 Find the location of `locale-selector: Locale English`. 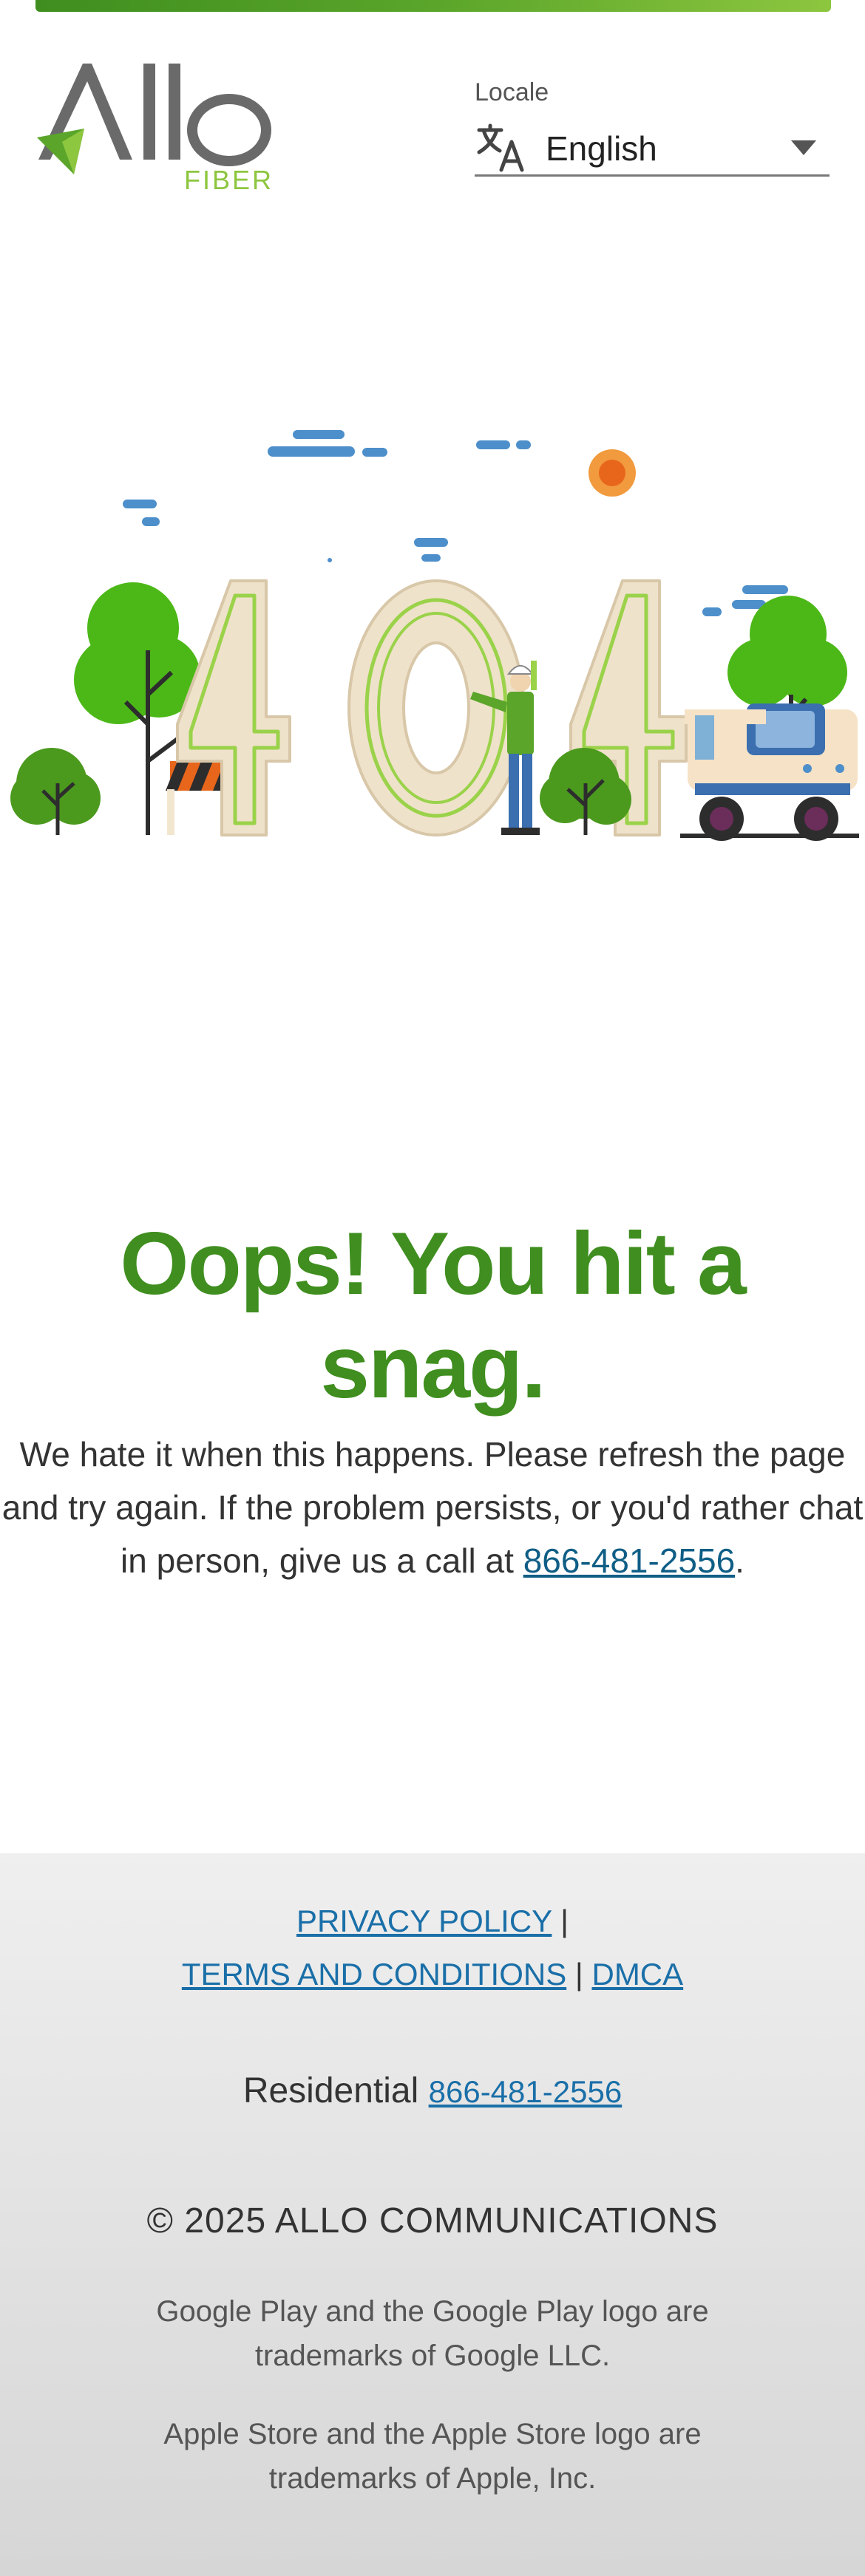

locale-selector: Locale English is located at coordinates (652, 125).